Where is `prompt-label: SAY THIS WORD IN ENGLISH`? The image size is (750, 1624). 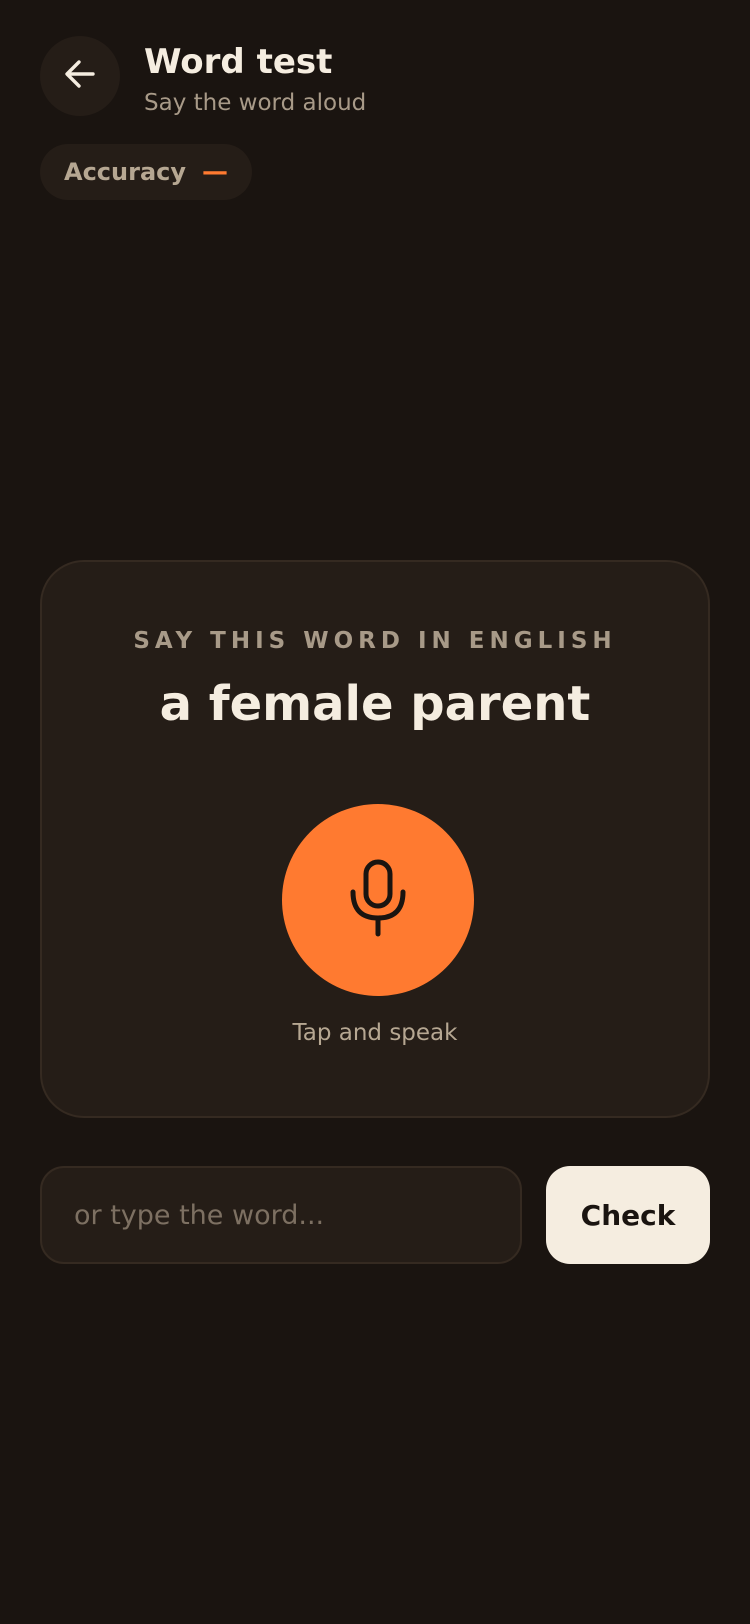
prompt-label: SAY THIS WORD IN ENGLISH is located at coordinates (375, 641).